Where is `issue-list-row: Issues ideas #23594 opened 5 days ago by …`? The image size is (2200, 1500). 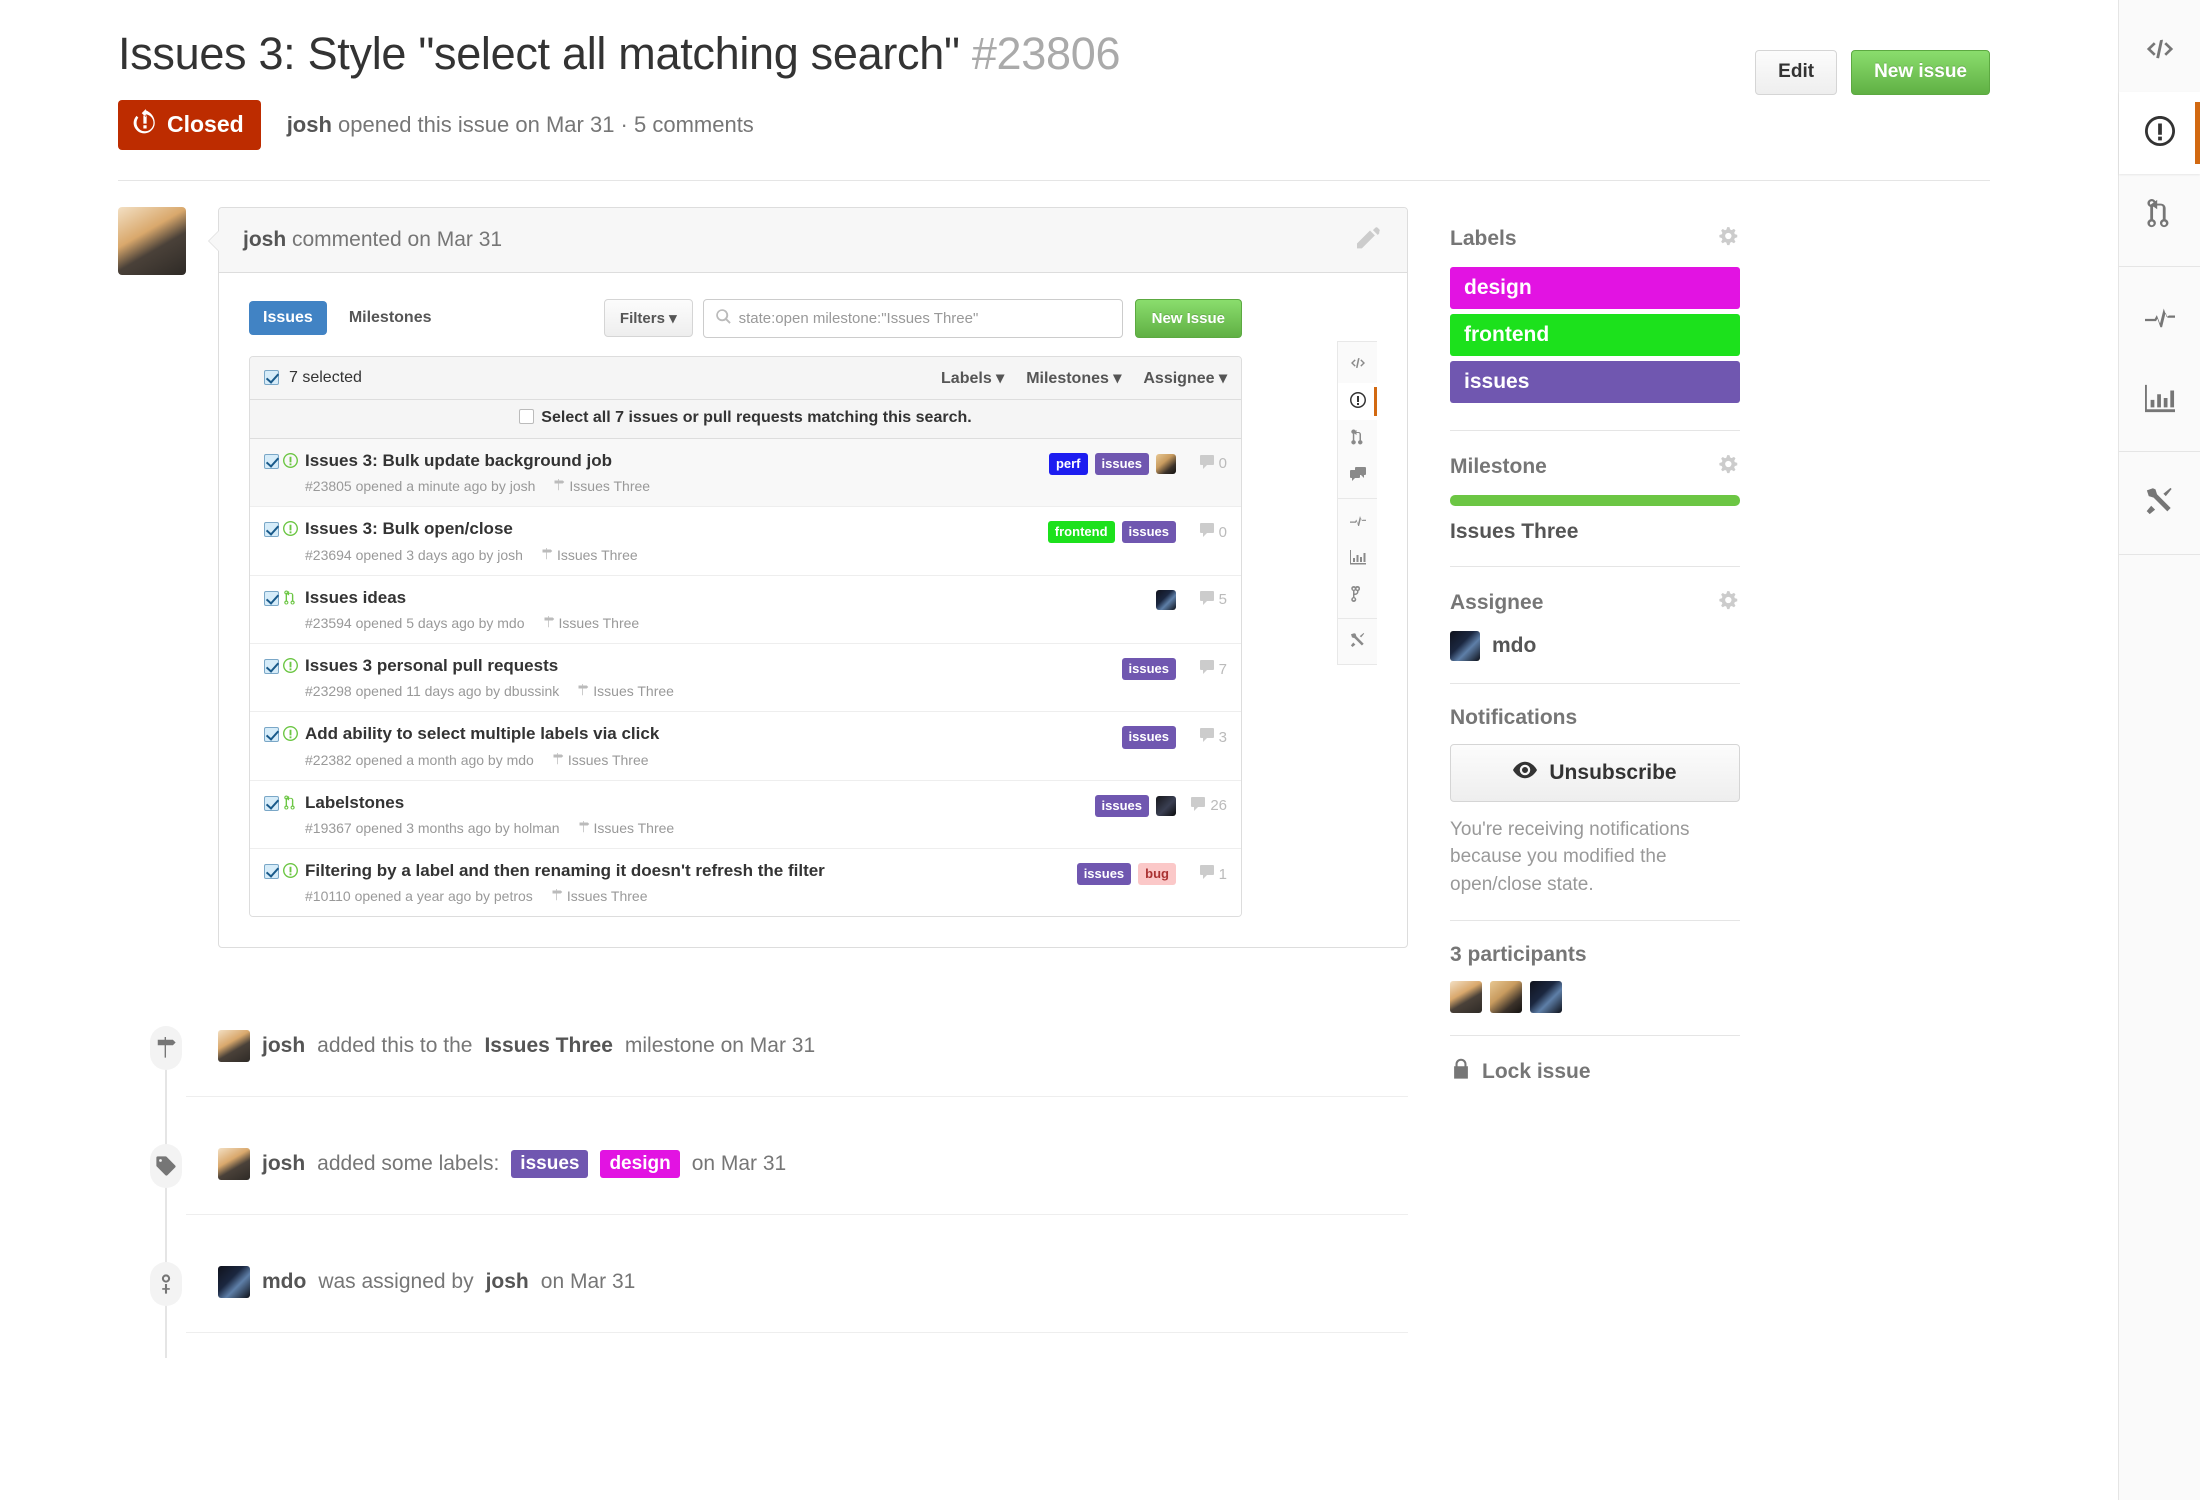
issue-list-row: Issues ideas #23594 opened 5 days ago by … is located at coordinates (745, 609).